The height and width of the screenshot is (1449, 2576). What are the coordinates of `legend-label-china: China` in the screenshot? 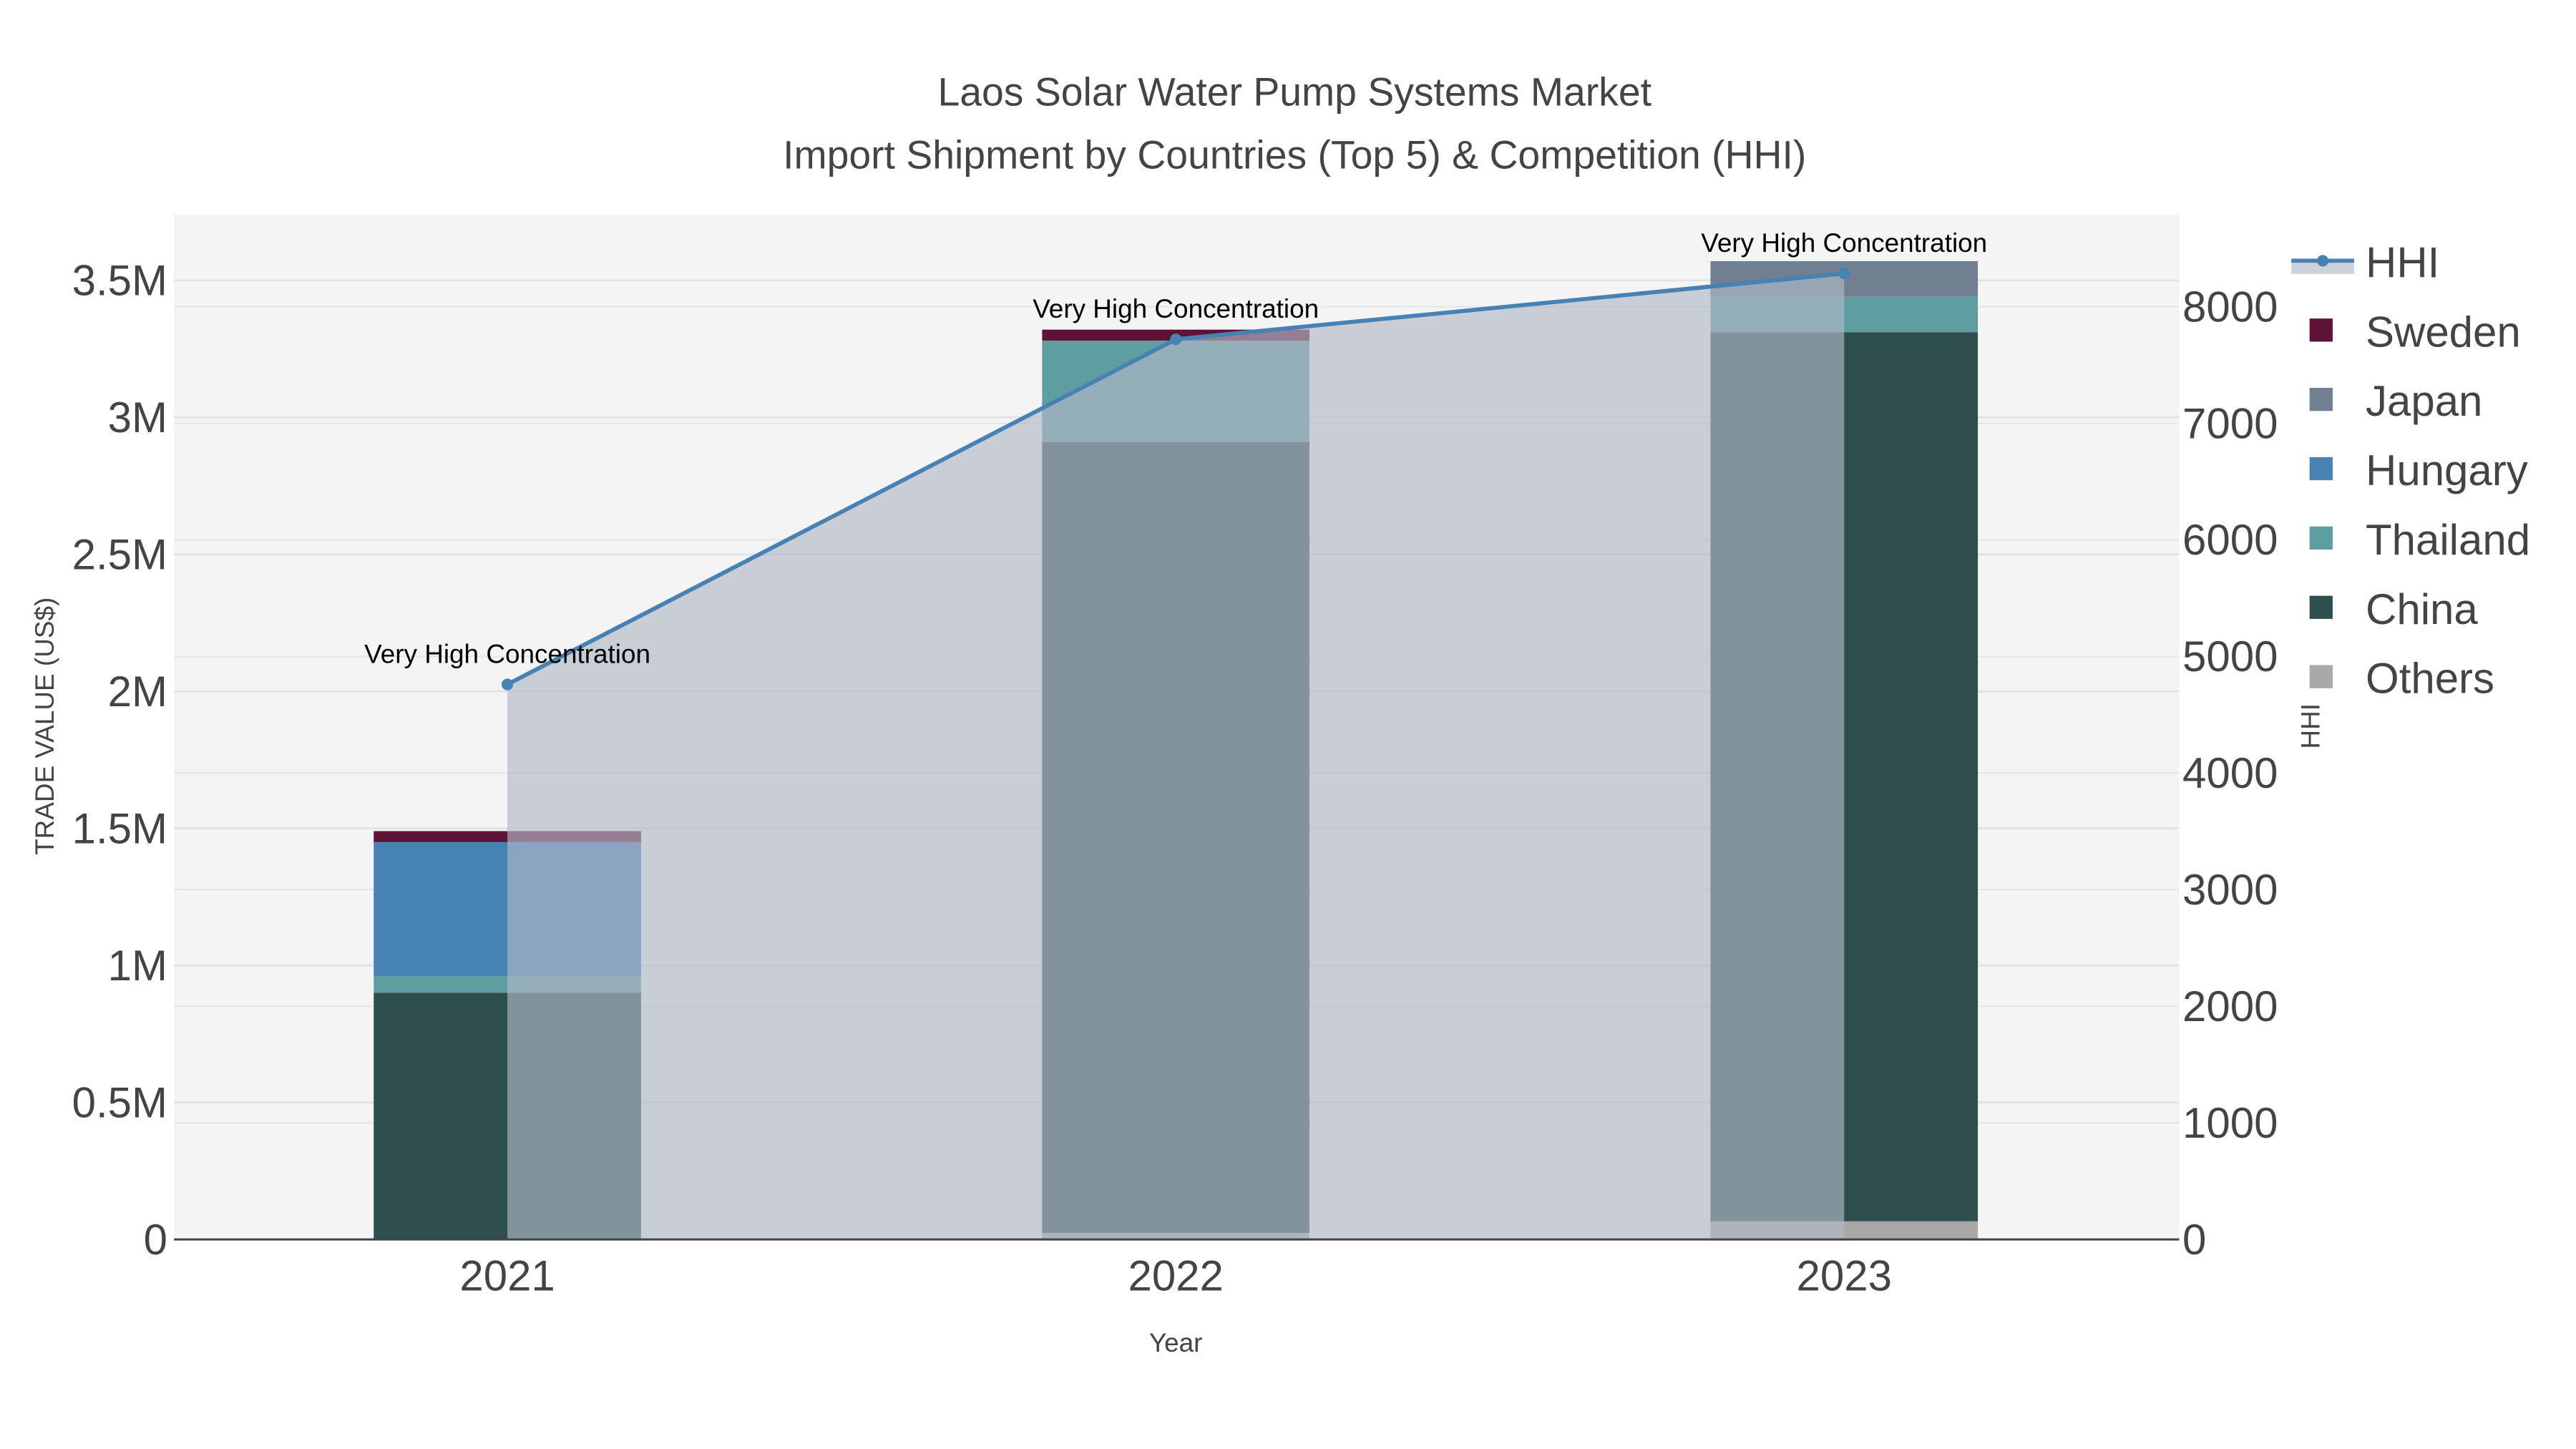 It's located at (2422, 609).